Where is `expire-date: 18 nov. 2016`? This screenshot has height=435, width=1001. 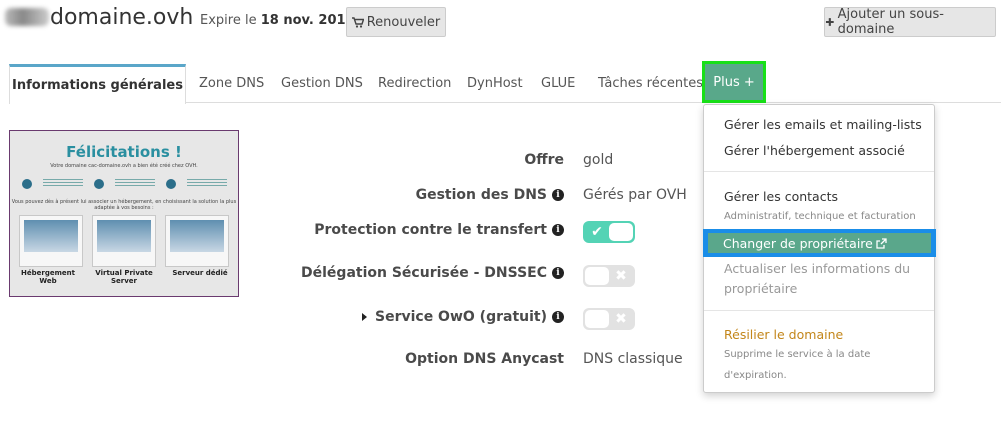 expire-date: 18 nov. 2016 is located at coordinates (307, 20).